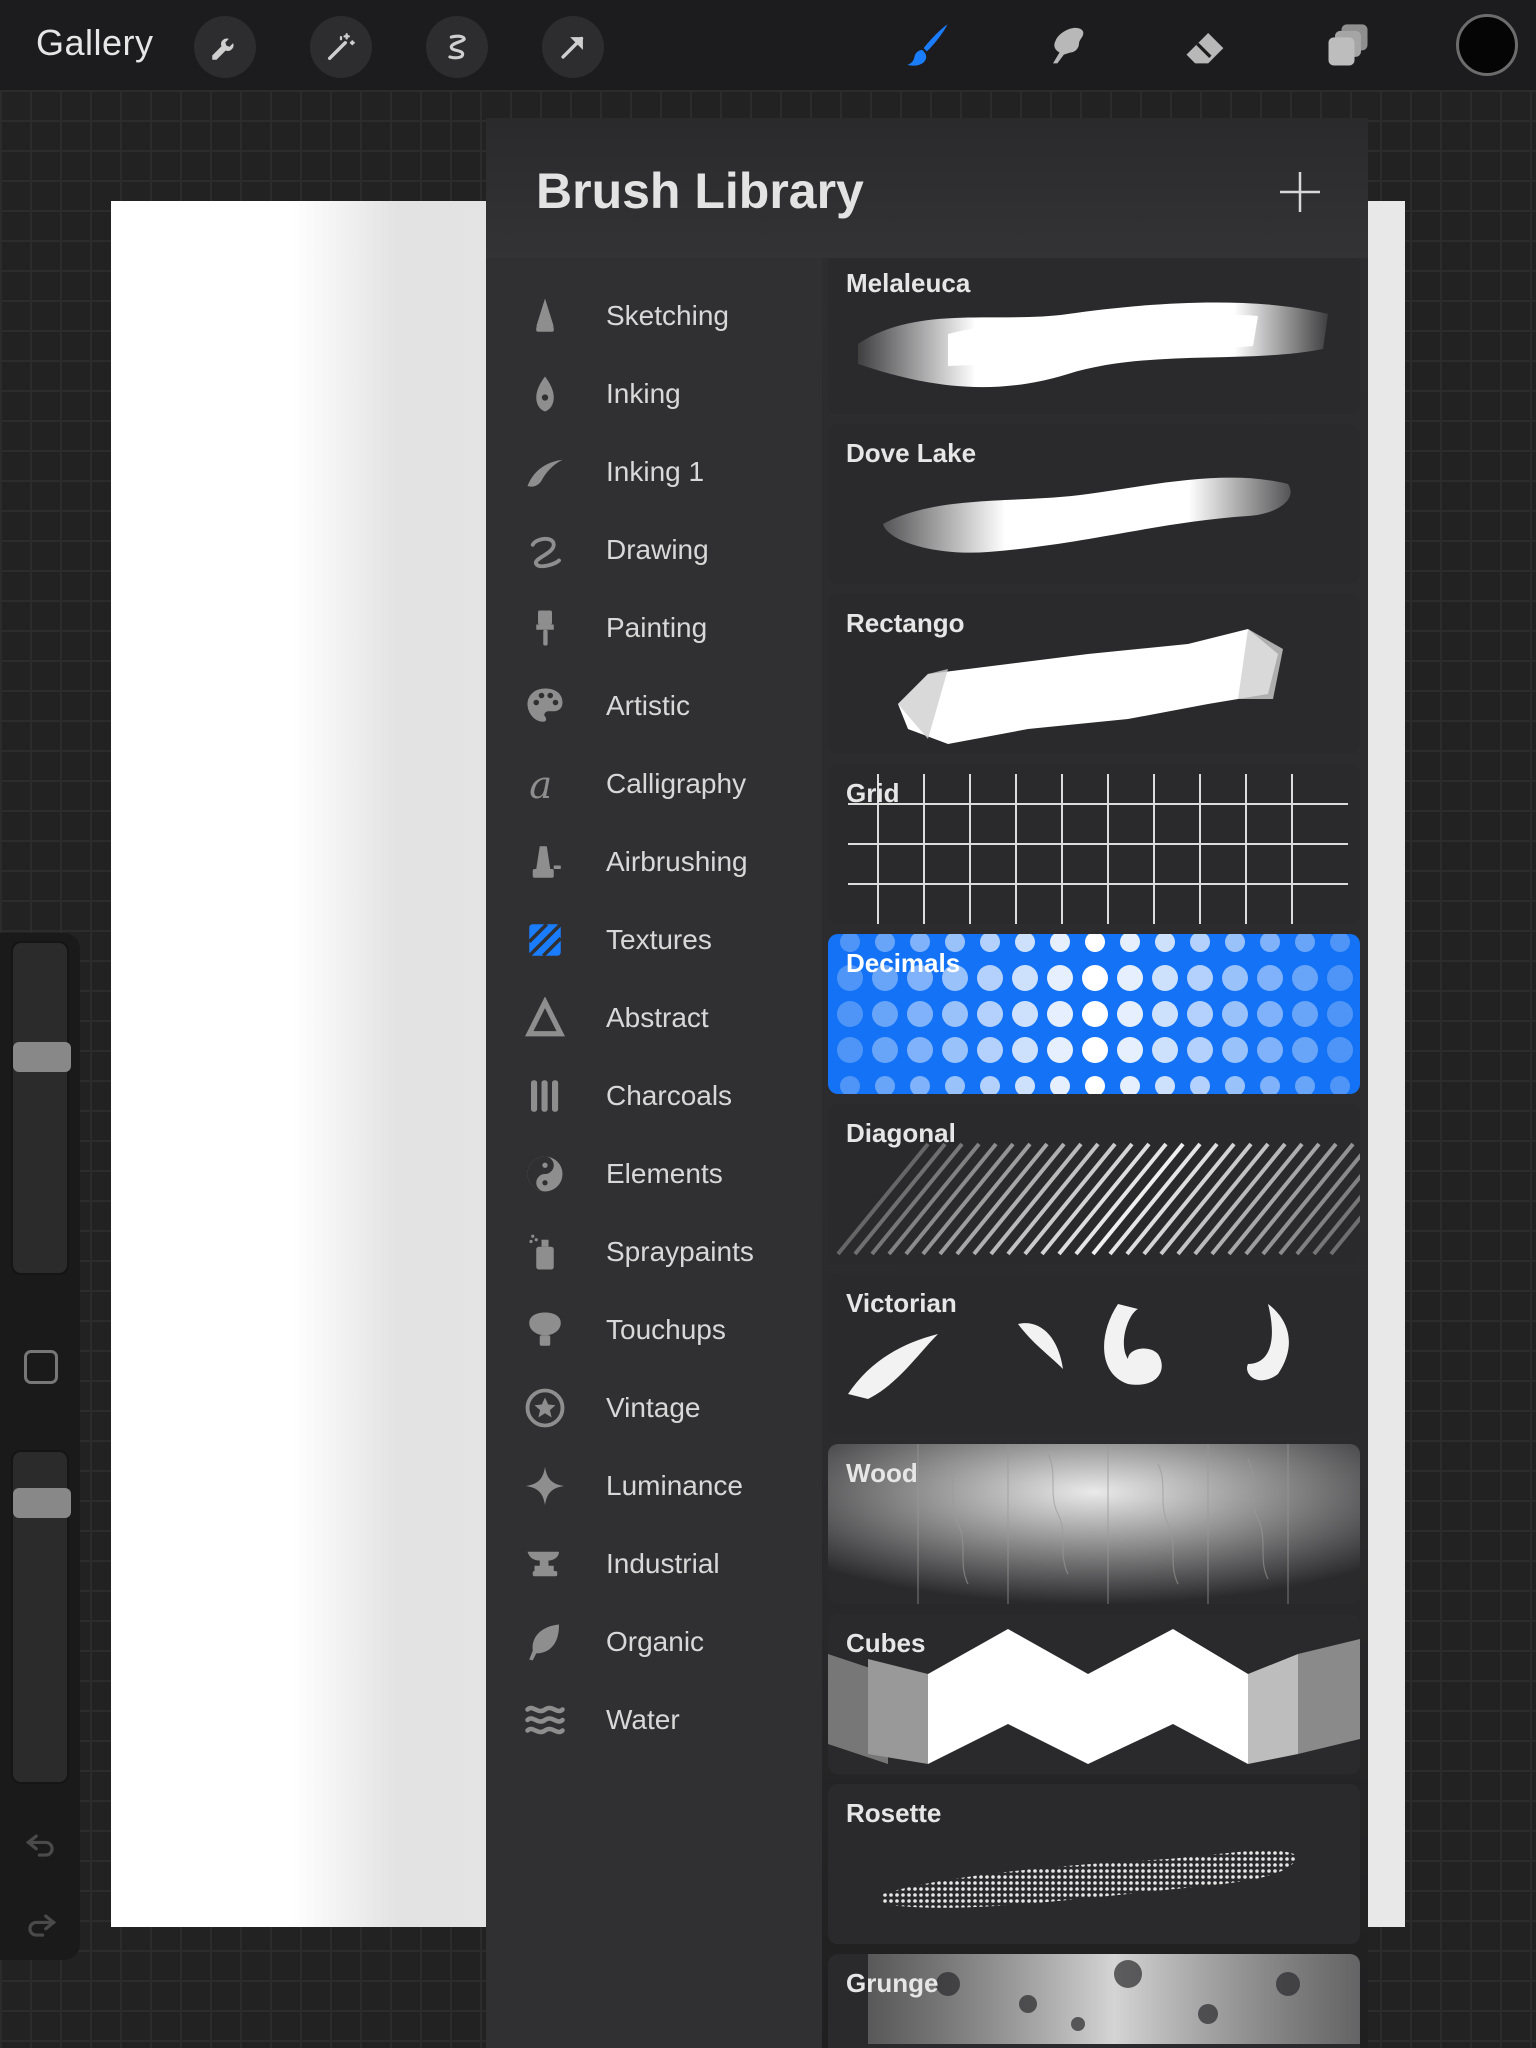 The height and width of the screenshot is (2048, 1536). What do you see at coordinates (1206, 46) in the screenshot?
I see `eraser-icon` at bounding box center [1206, 46].